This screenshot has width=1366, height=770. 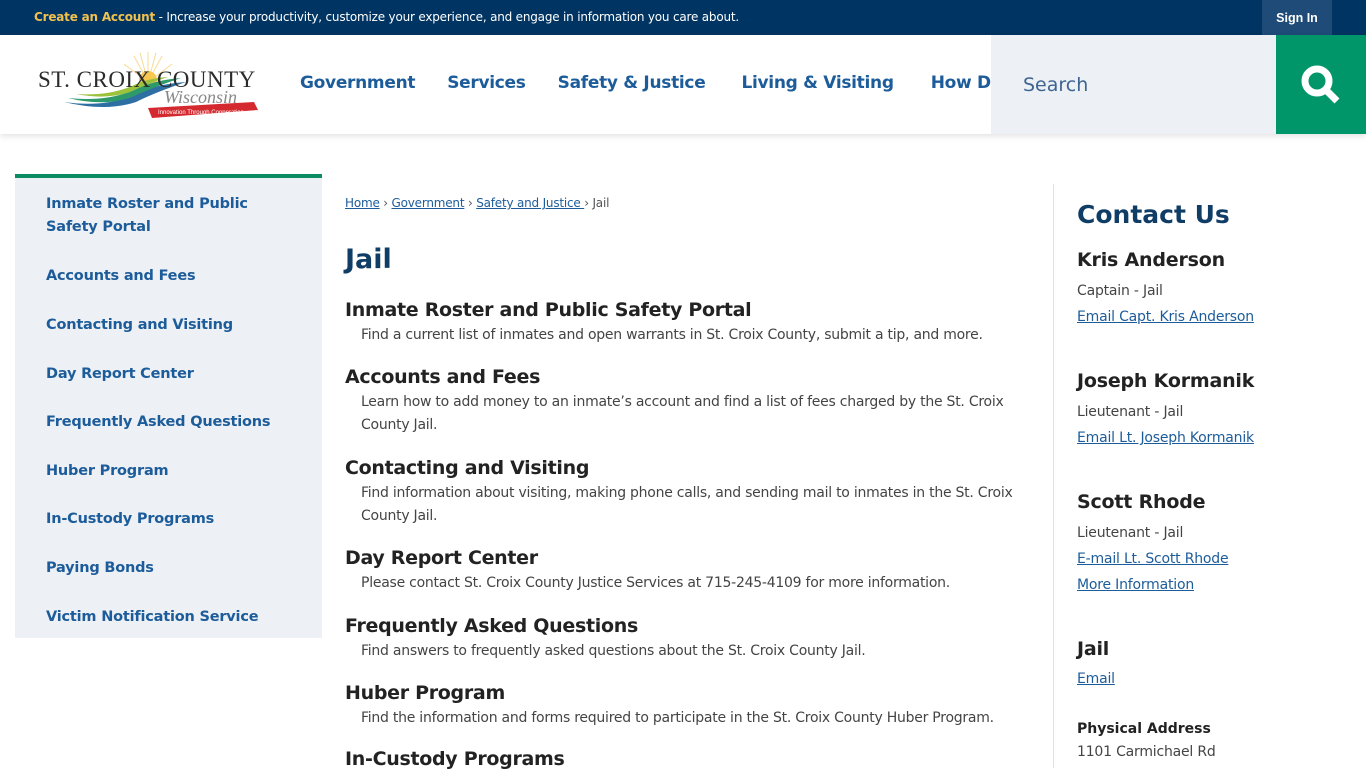 What do you see at coordinates (94, 17) in the screenshot?
I see `create-account-link: Create an Account` at bounding box center [94, 17].